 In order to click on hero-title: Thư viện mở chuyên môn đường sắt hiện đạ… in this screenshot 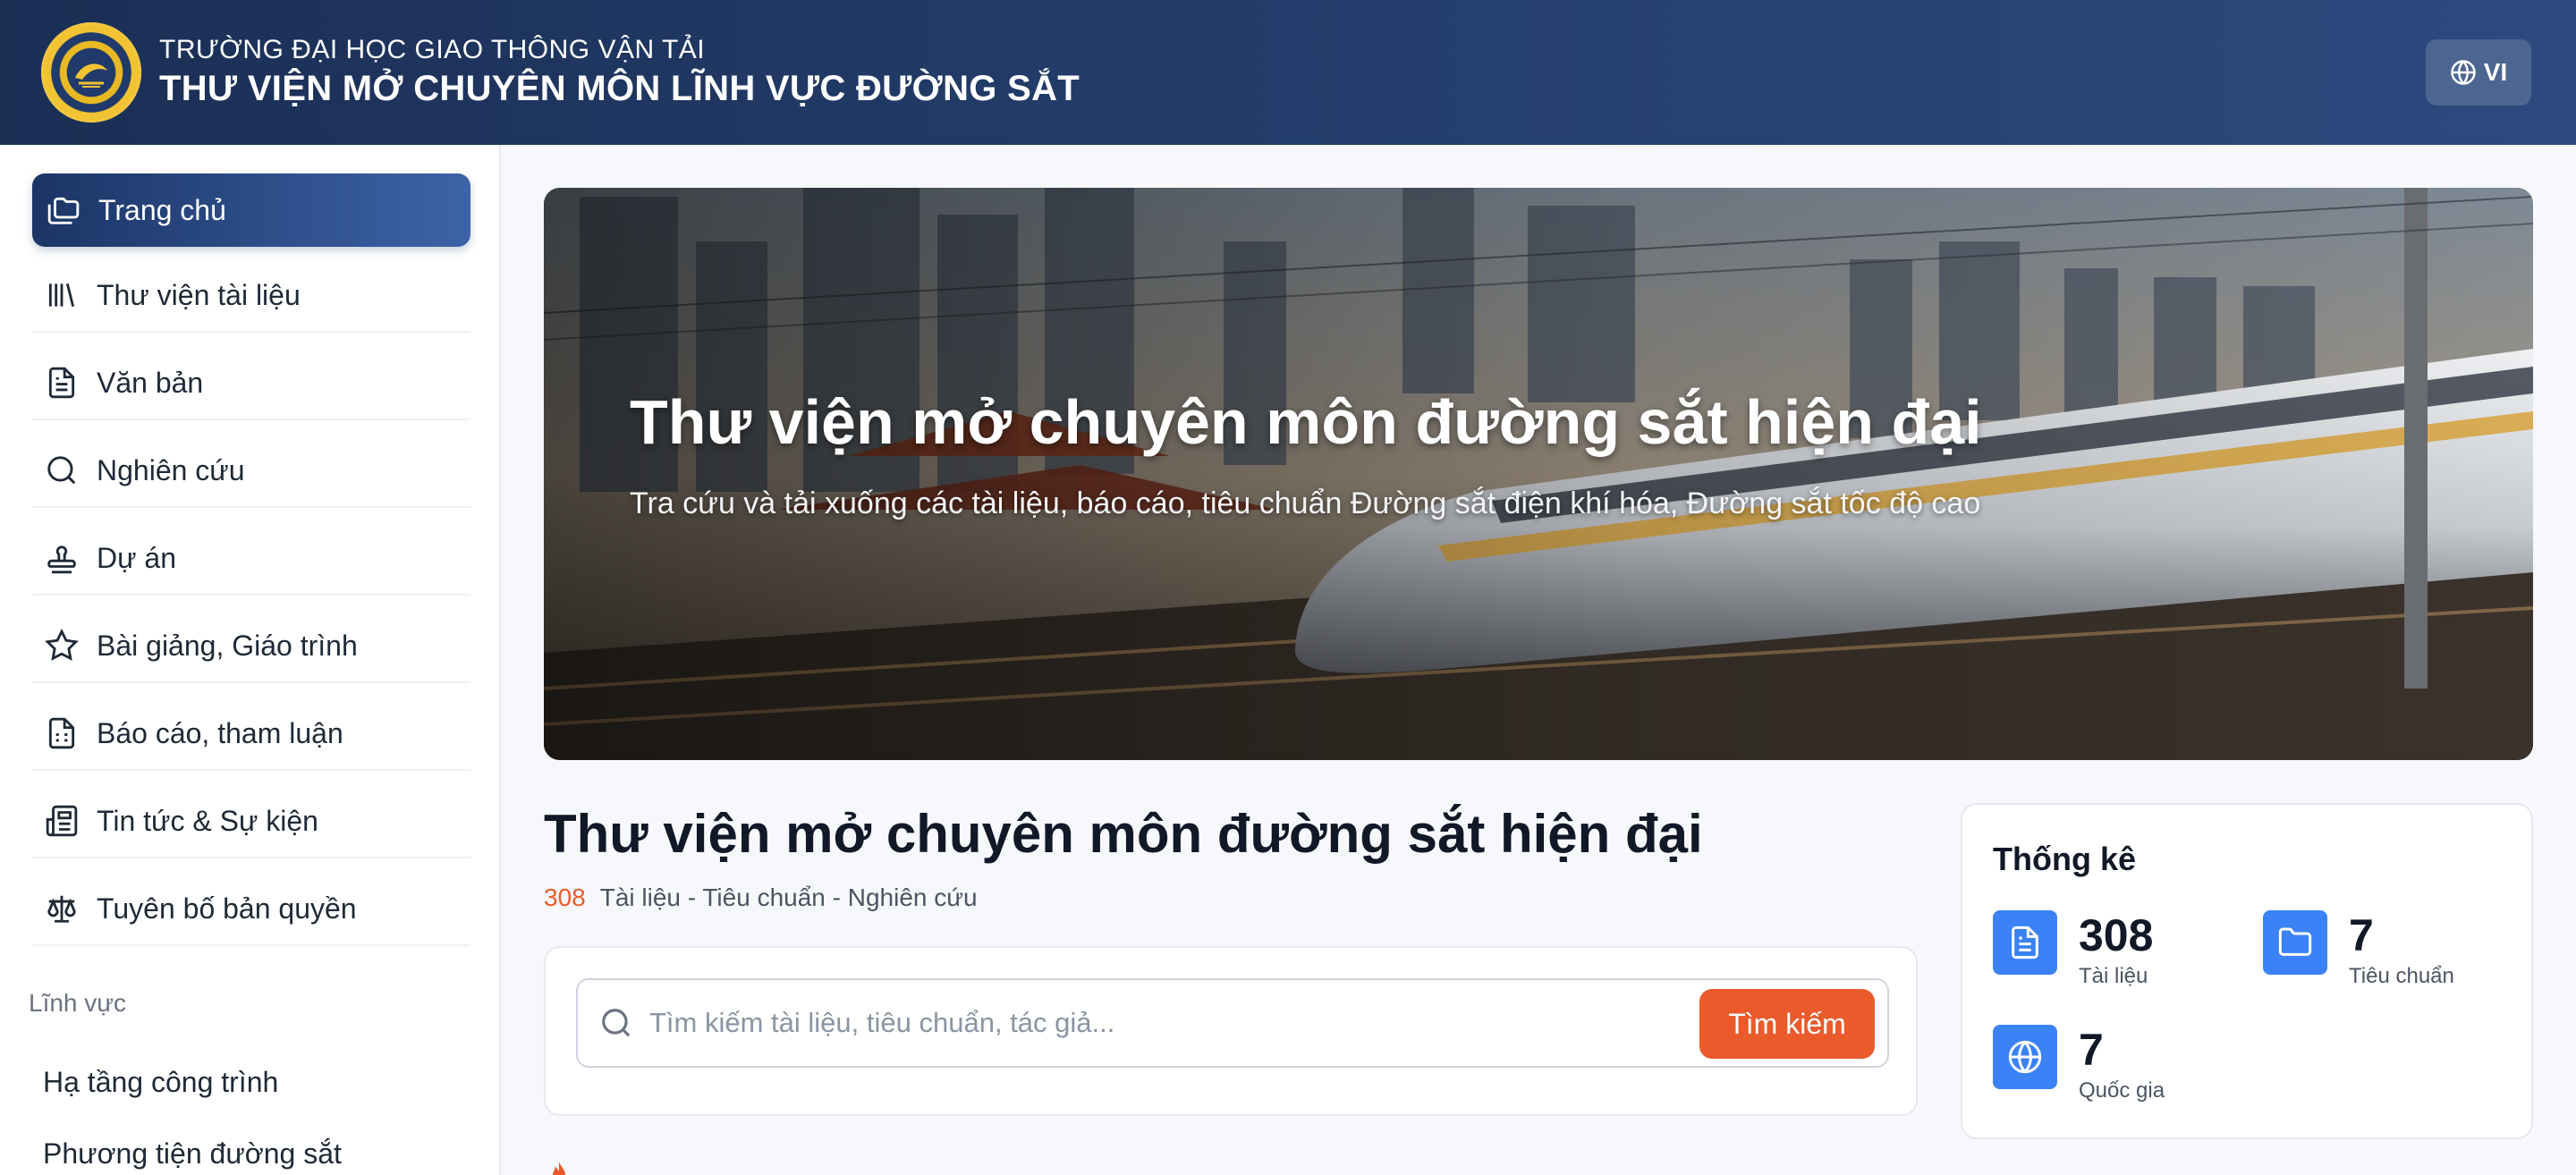, I will do `click(1306, 422)`.